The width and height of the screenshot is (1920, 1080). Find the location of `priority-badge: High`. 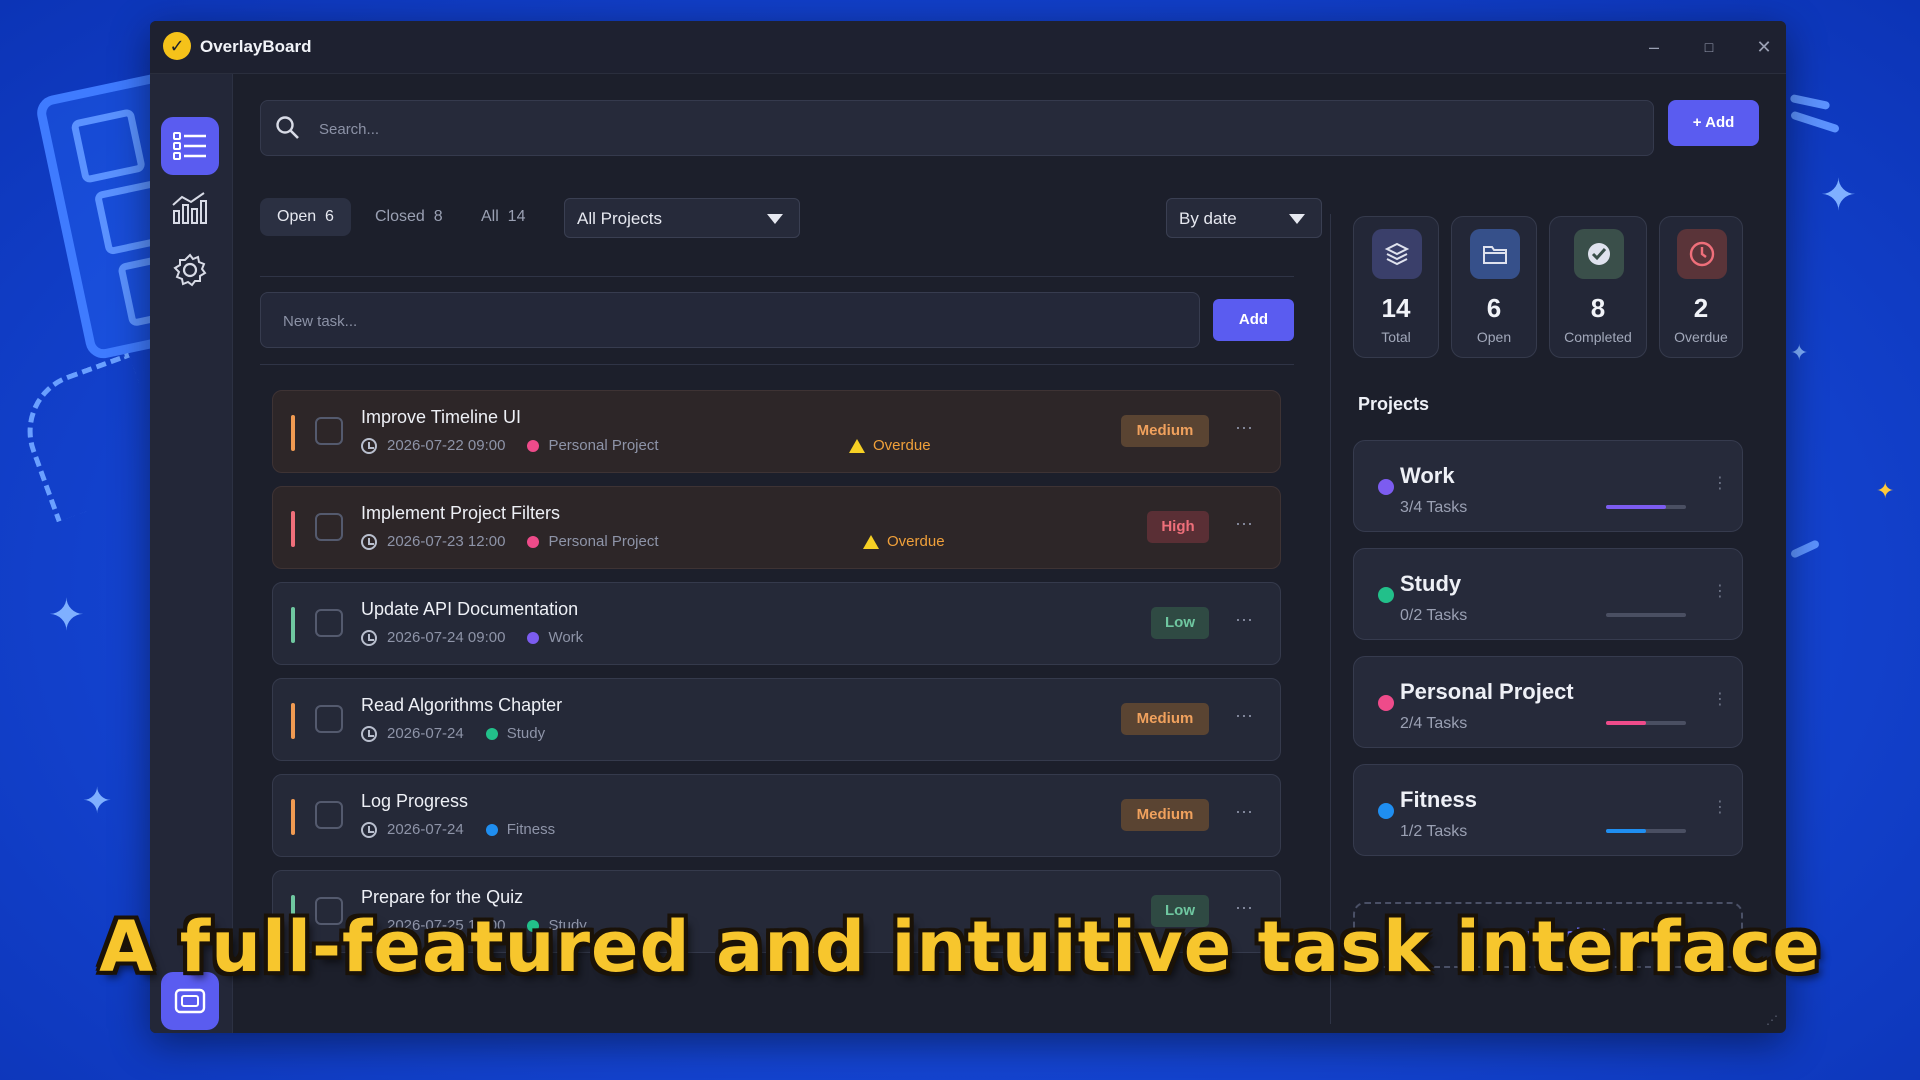

priority-badge: High is located at coordinates (1178, 527).